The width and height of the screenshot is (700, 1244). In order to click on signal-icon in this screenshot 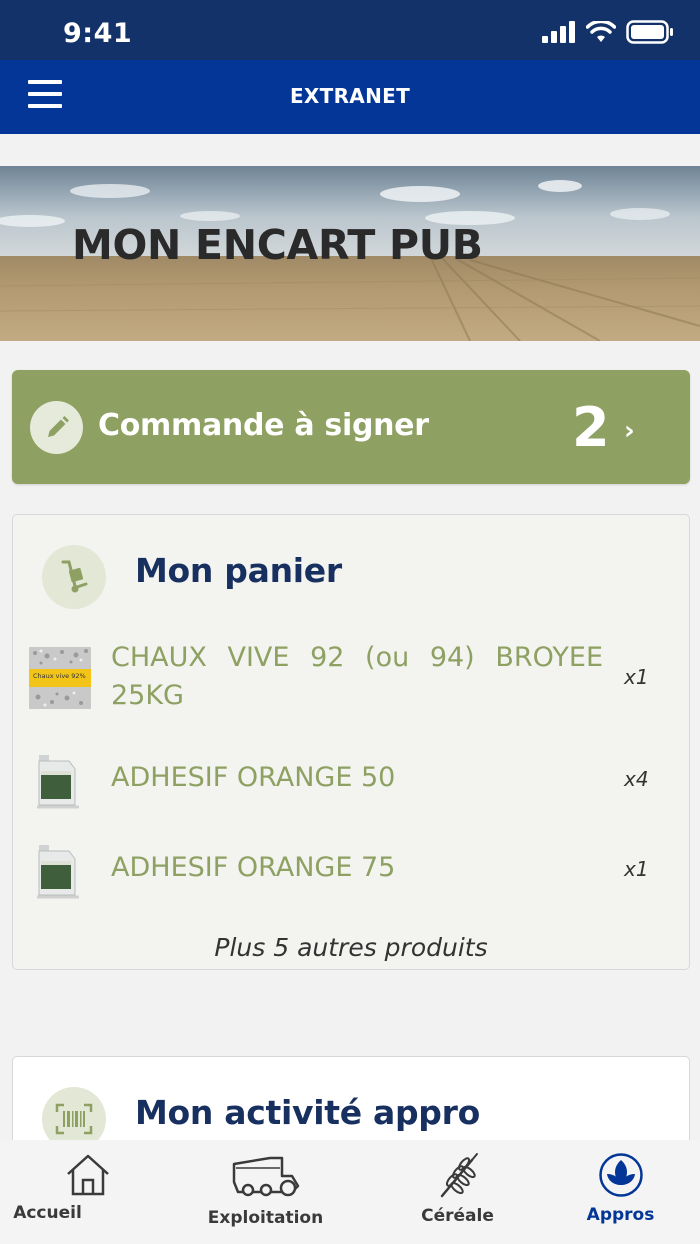, I will do `click(558, 32)`.